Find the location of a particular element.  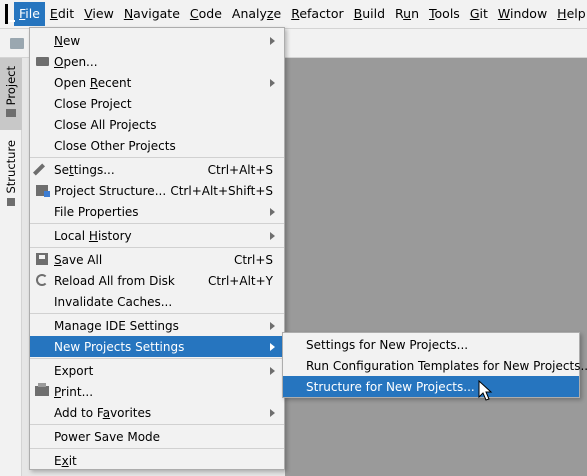

menu-item-shortcut: Ctrl+Alt+S is located at coordinates (240, 169).